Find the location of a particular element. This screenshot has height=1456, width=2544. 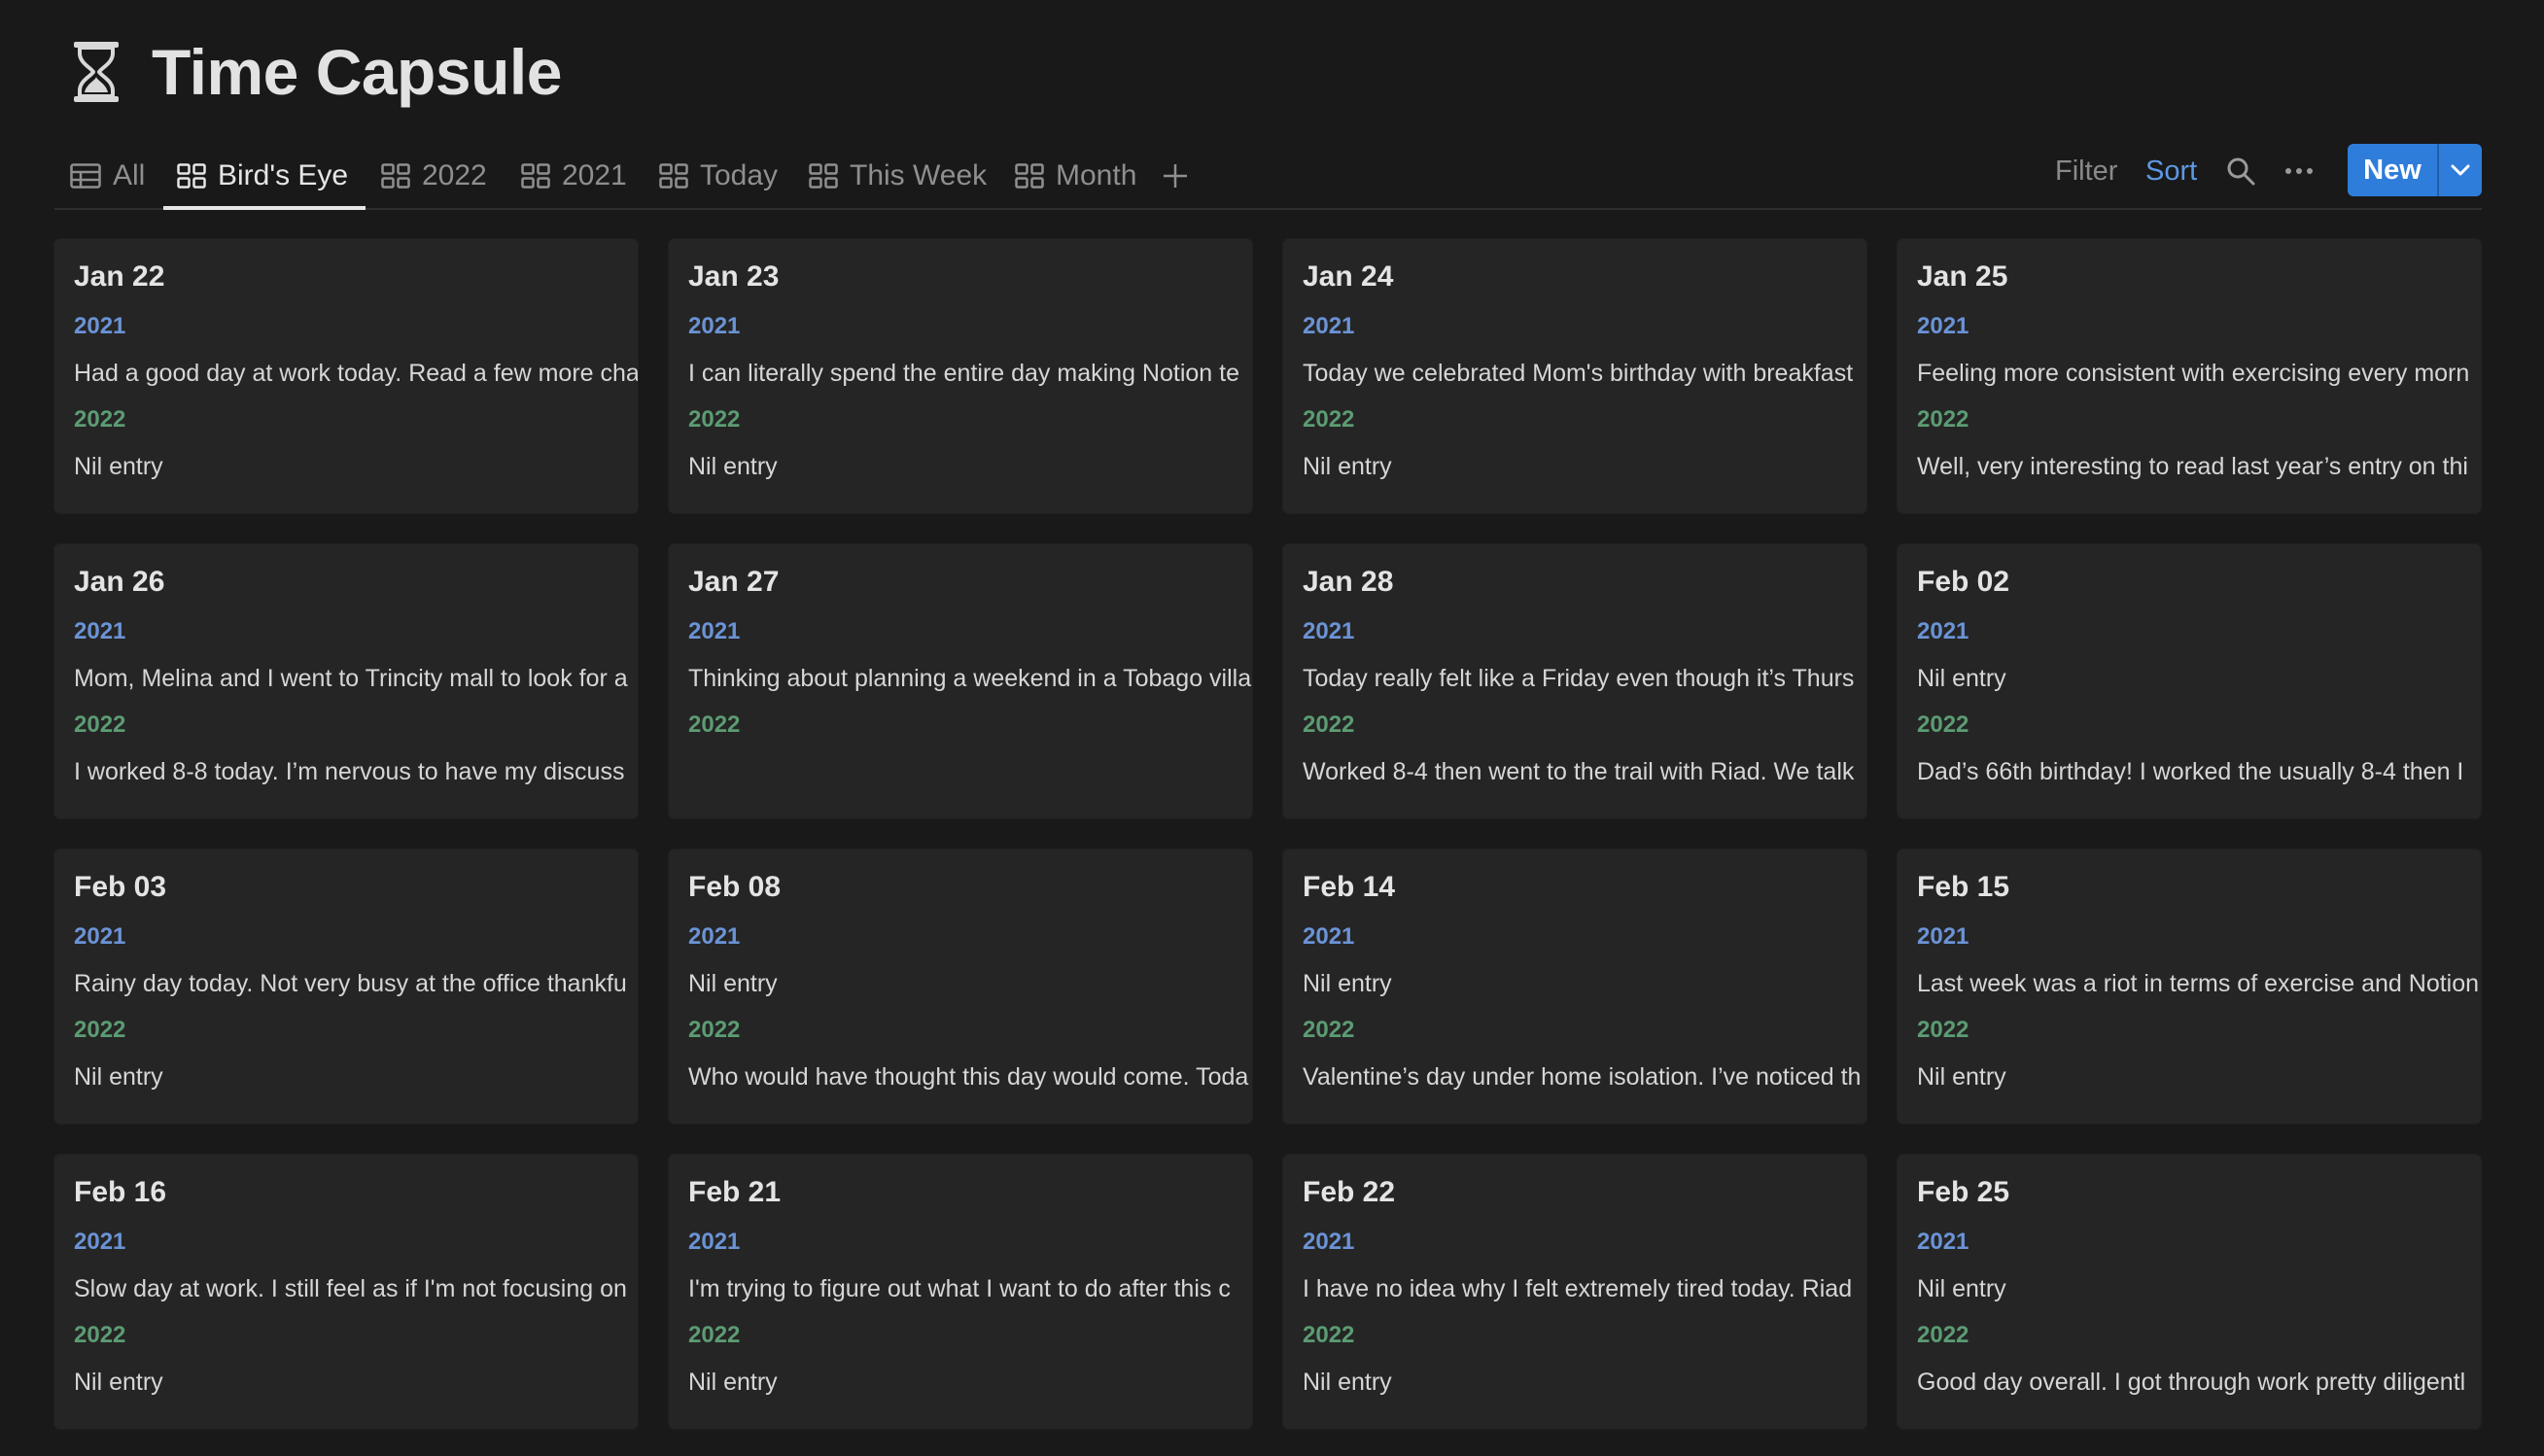

card-date: Feb 15 is located at coordinates (1964, 887).